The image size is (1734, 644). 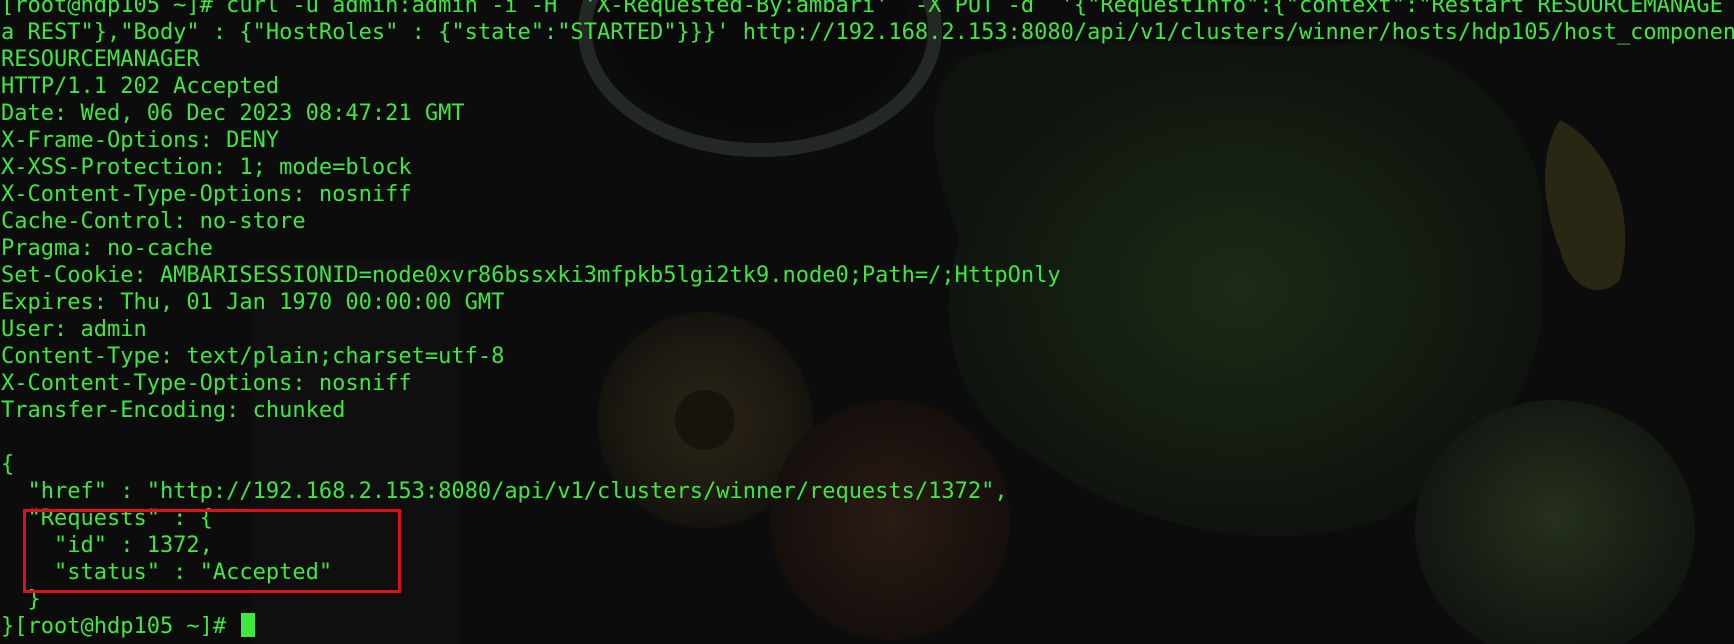 I want to click on json-body-line: {, so click(x=8, y=464).